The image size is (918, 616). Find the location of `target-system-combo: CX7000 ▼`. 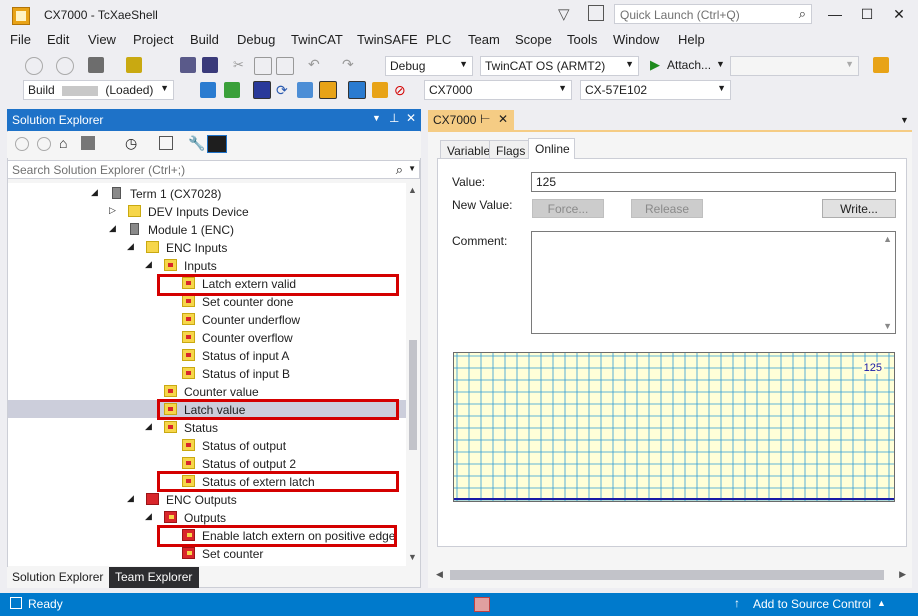

target-system-combo: CX7000 ▼ is located at coordinates (498, 90).